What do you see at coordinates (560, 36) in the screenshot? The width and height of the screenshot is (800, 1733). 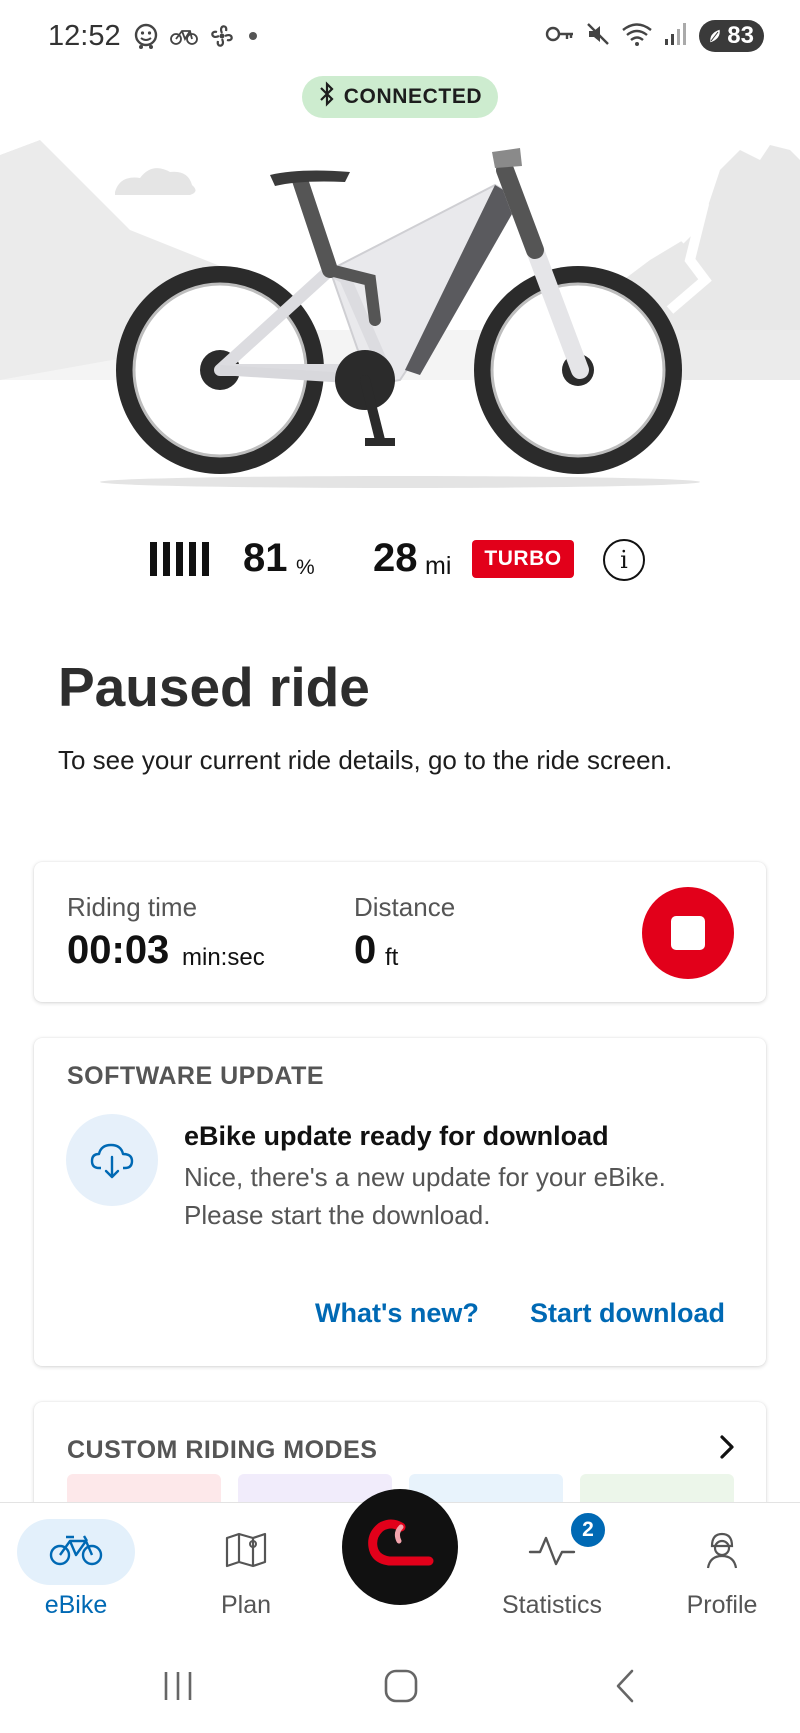 I see `key-icon` at bounding box center [560, 36].